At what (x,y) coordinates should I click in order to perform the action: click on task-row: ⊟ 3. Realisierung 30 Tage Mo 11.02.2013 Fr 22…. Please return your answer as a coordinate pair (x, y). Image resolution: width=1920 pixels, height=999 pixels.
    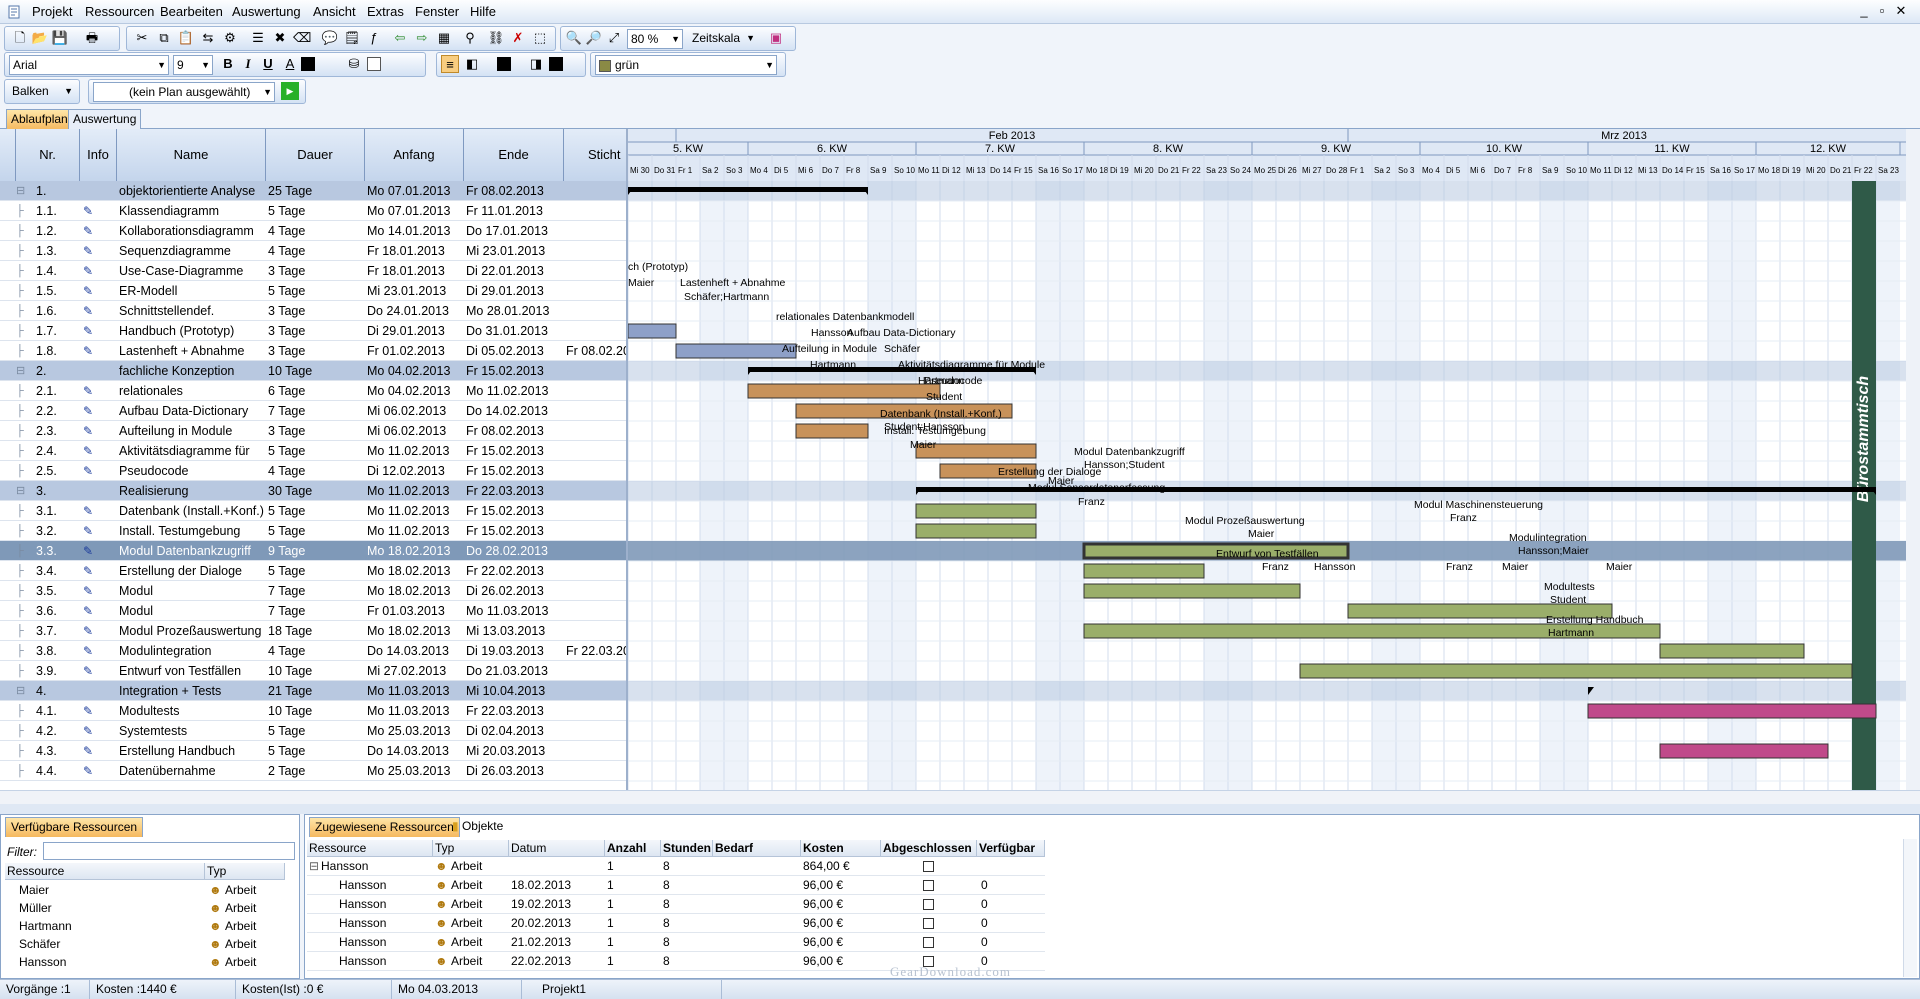
    Looking at the image, I should click on (313, 491).